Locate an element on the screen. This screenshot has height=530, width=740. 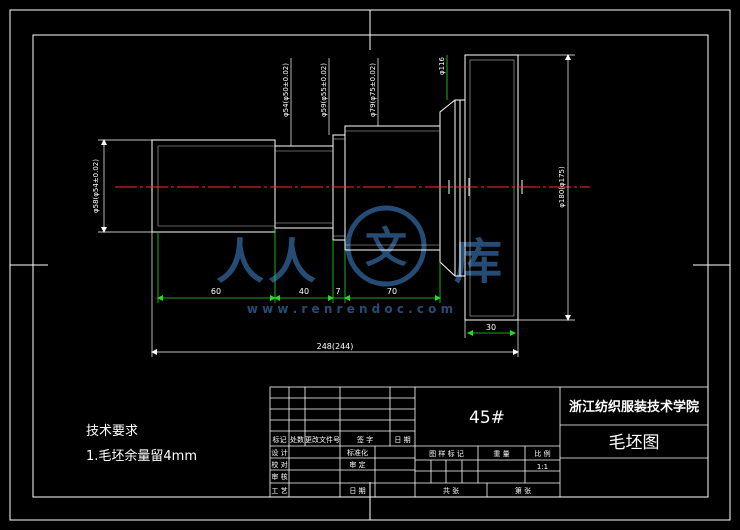
sign-label-review: 审 核 is located at coordinates (279, 476).